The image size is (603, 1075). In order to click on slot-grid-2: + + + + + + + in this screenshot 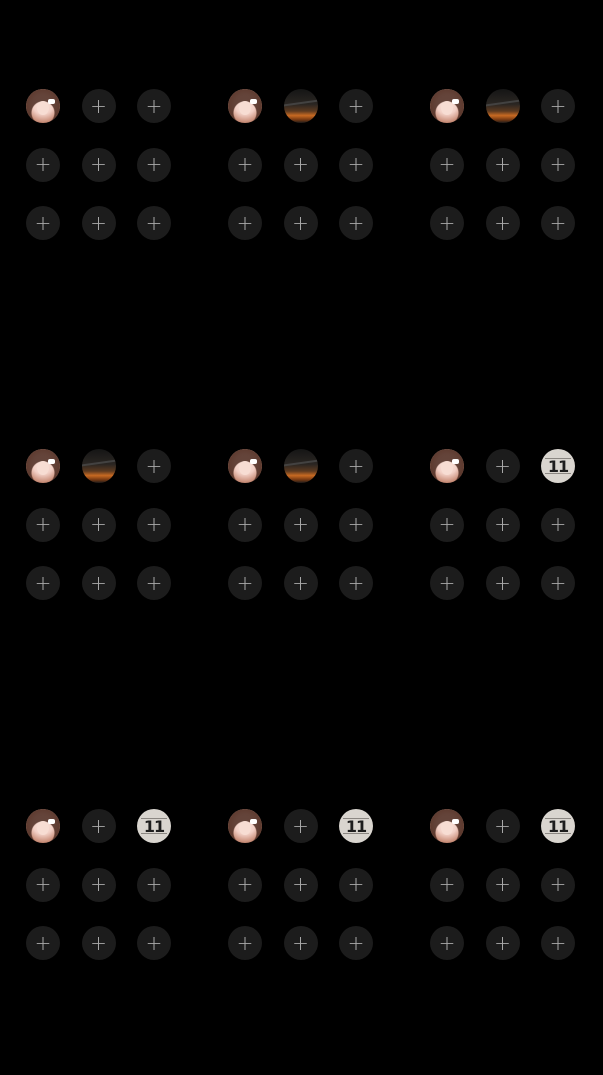, I will do `click(313, 174)`.